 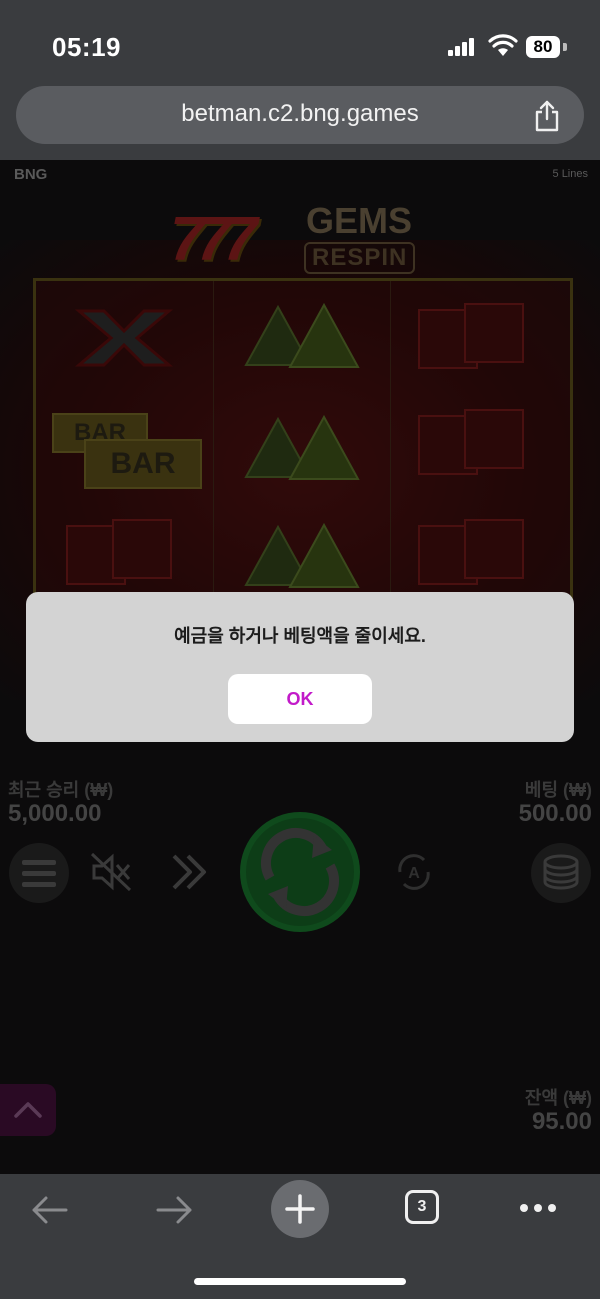 What do you see at coordinates (359, 220) in the screenshot?
I see `logo-gems: GEMS` at bounding box center [359, 220].